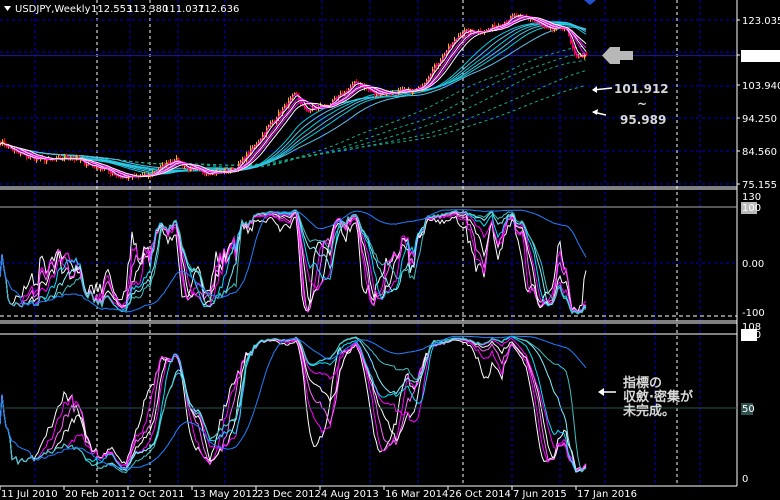  Describe the element at coordinates (748, 409) in the screenshot. I see `osc2-tick-label: 50` at that location.